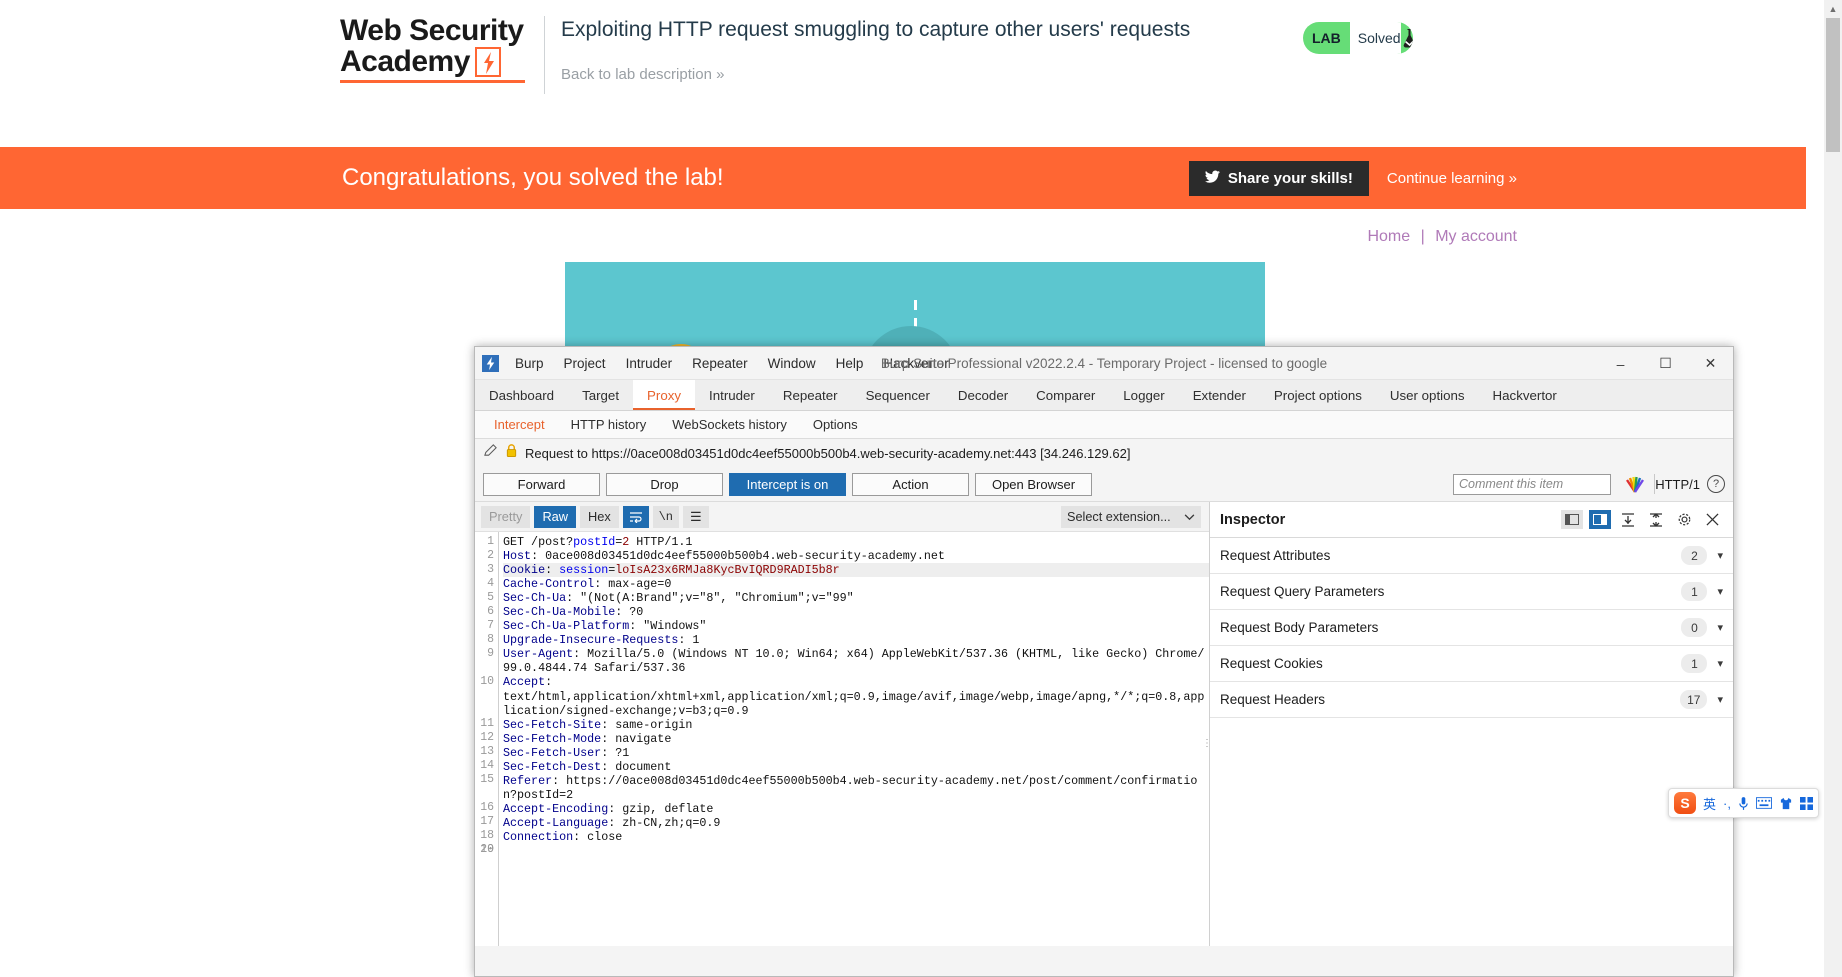 This screenshot has height=977, width=1842. Describe the element at coordinates (609, 424) in the screenshot. I see `subtab-http-history: HTTP history` at that location.